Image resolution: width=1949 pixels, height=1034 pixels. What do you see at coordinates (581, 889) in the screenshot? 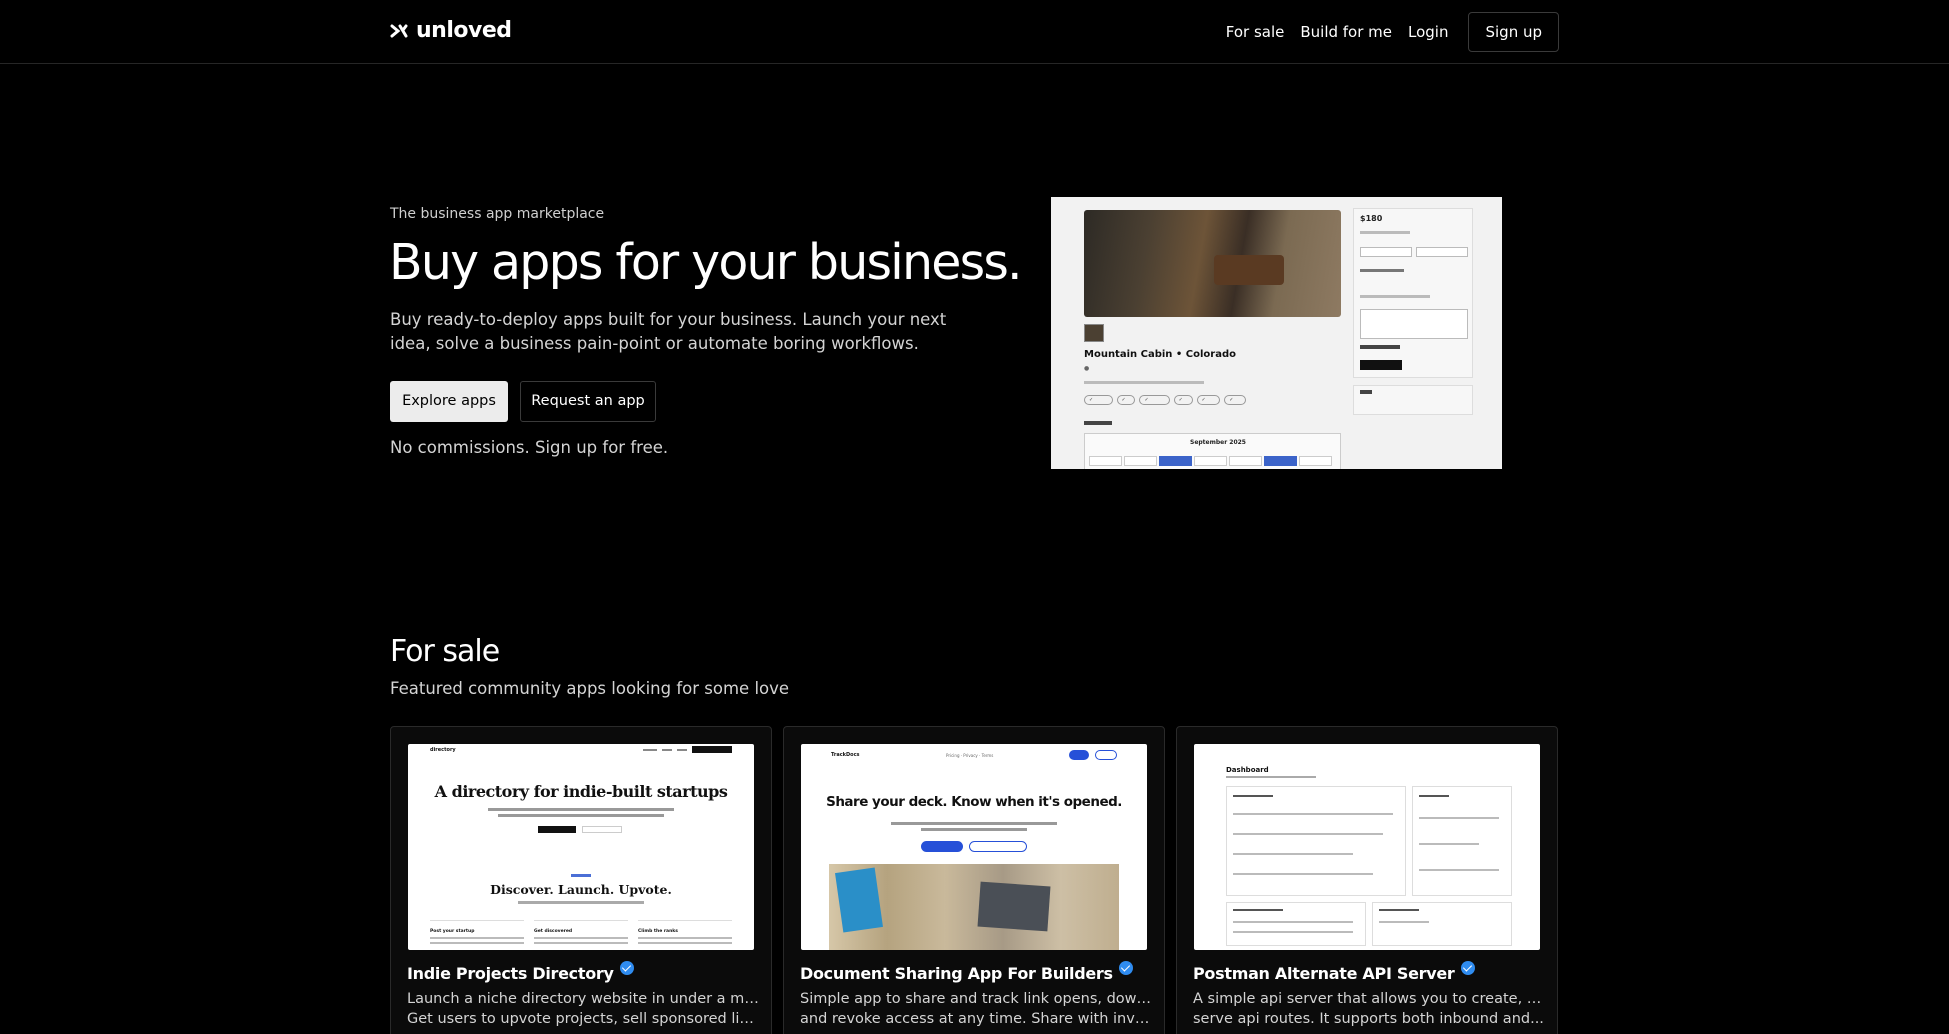
I see `mock-headline-2: Discover. Launch. Upvote.` at bounding box center [581, 889].